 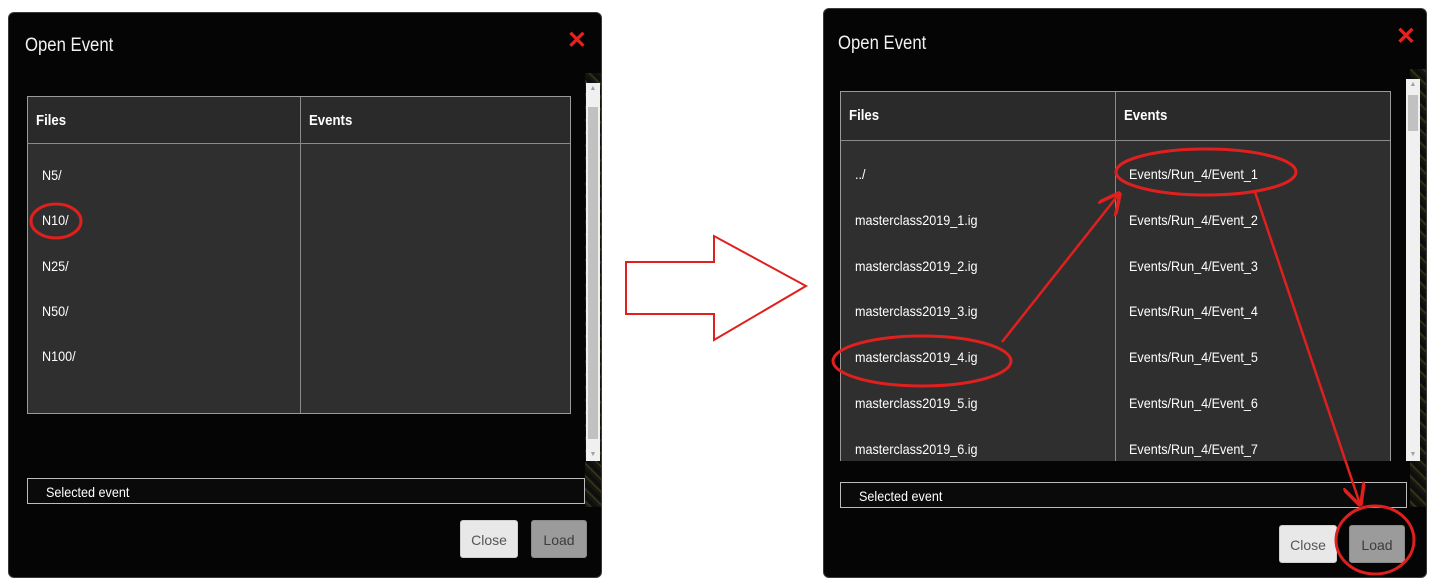 I want to click on file-item: ../, so click(x=860, y=174).